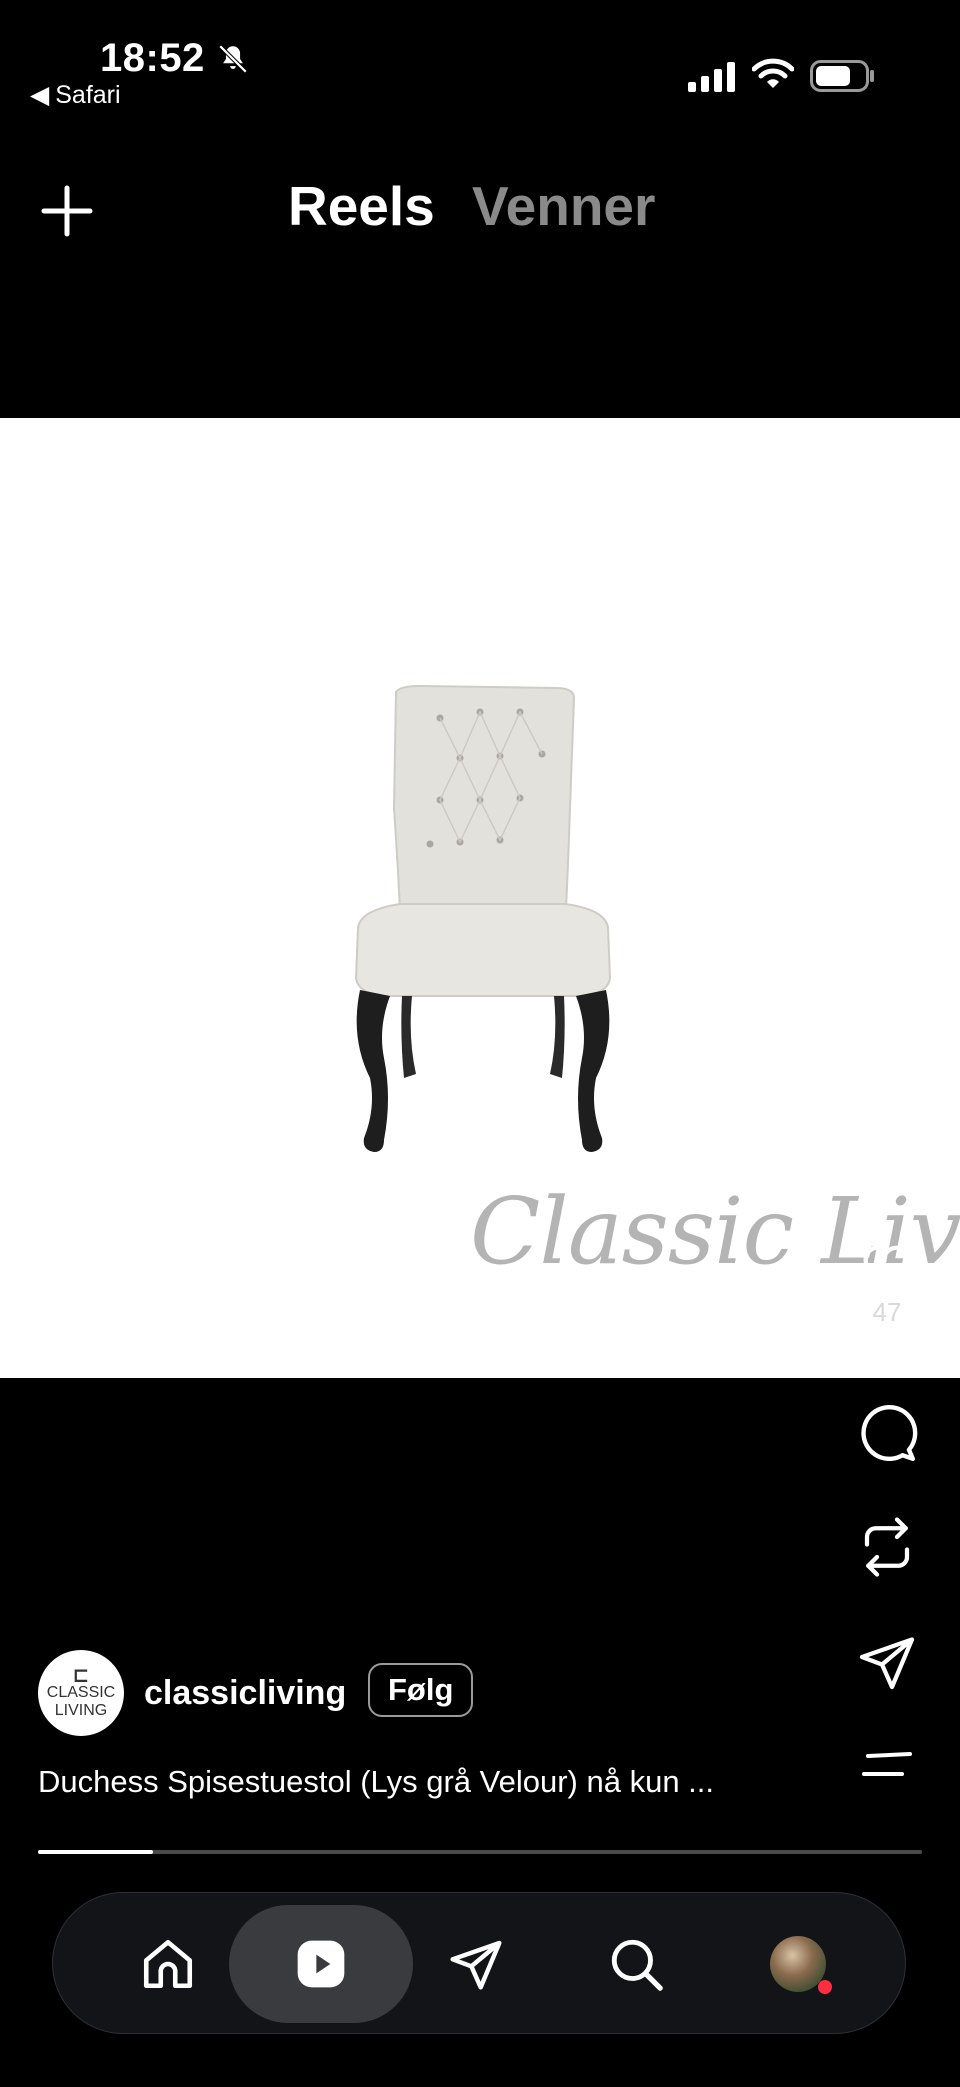 The width and height of the screenshot is (960, 2087). Describe the element at coordinates (825, 1987) in the screenshot. I see `notification-dot` at that location.